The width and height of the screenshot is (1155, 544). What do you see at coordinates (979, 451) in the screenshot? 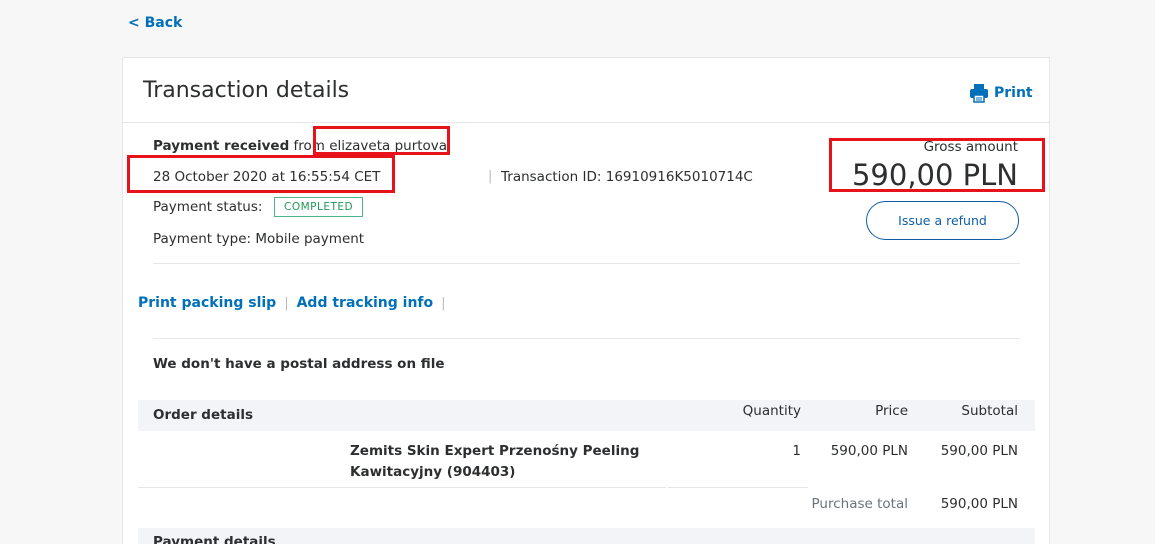
I see `item-subtotal: 590,00 PLN` at bounding box center [979, 451].